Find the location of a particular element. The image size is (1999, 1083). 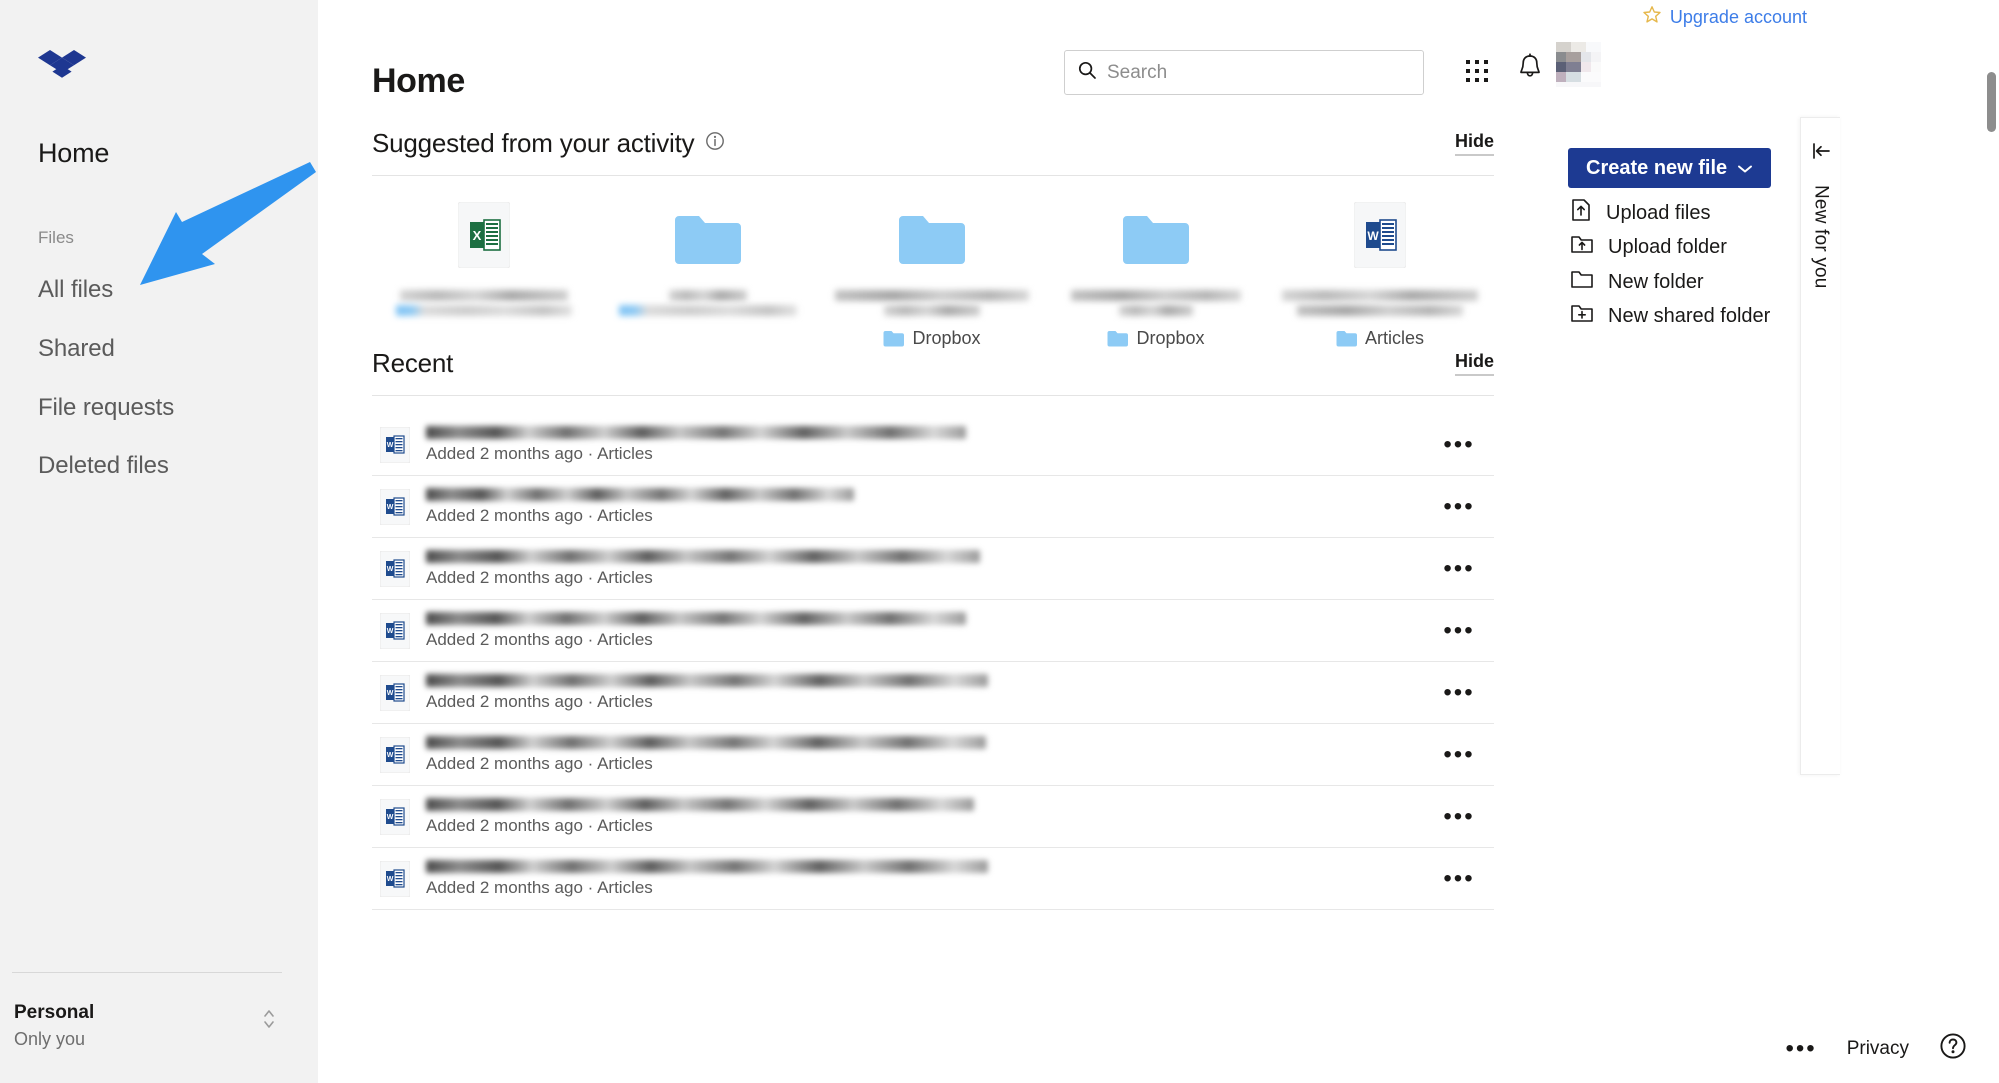

search-input: Search is located at coordinates (1244, 72).